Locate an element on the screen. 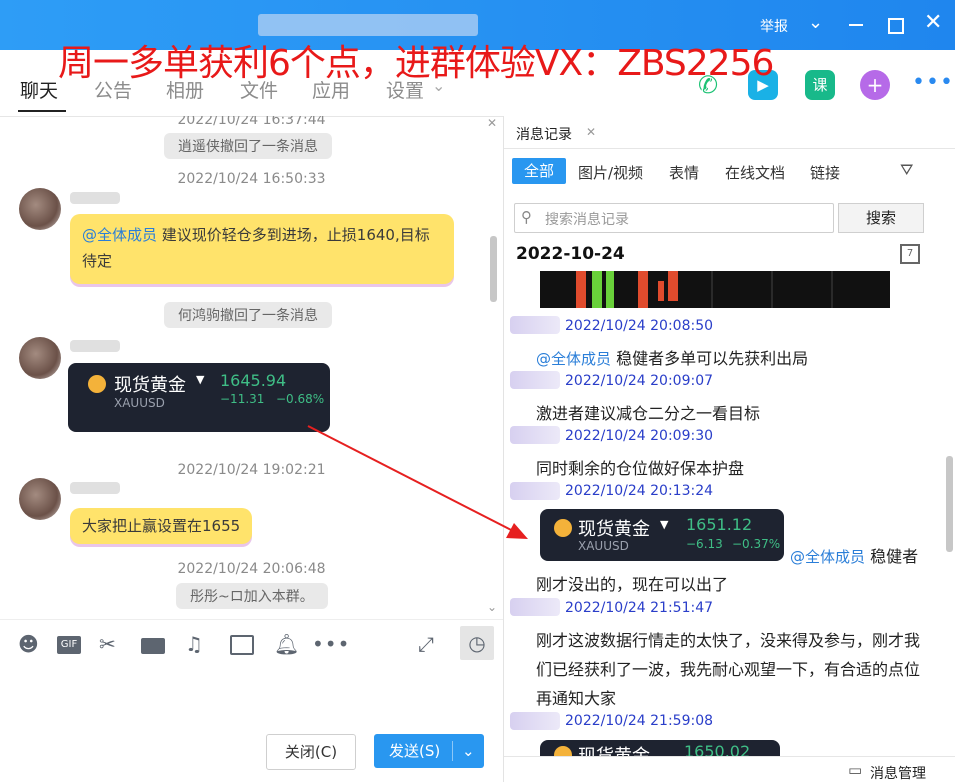 Image resolution: width=955 pixels, height=783 pixels. scroll-down-icon: ⌄ is located at coordinates (492, 607).